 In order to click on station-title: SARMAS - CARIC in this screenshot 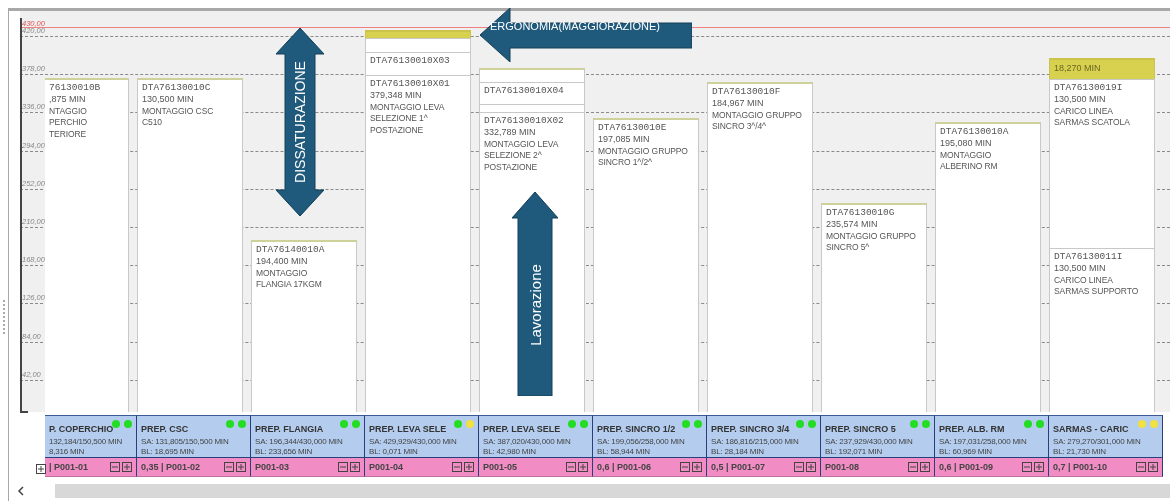, I will do `click(1091, 430)`.